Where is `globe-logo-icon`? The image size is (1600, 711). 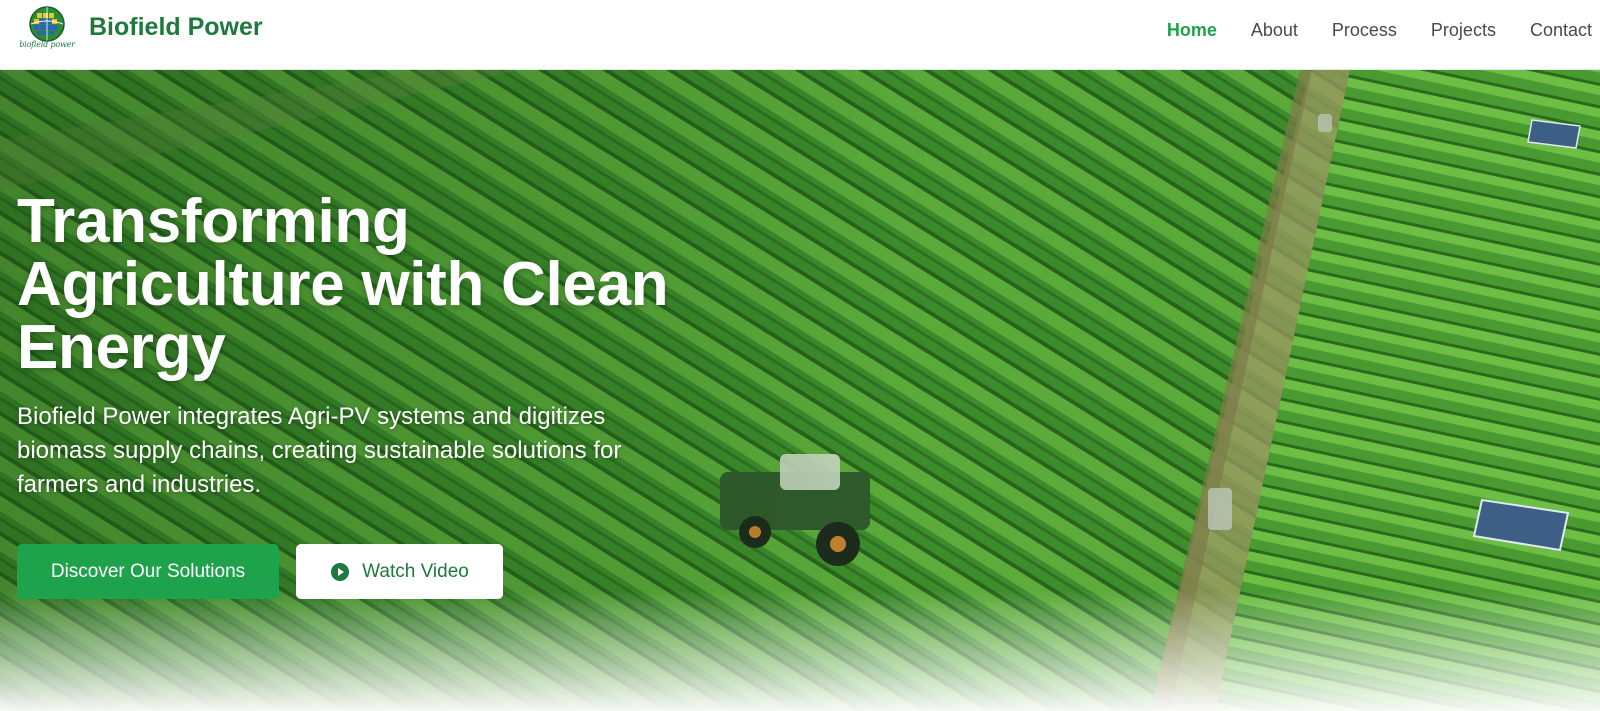 globe-logo-icon is located at coordinates (47, 24).